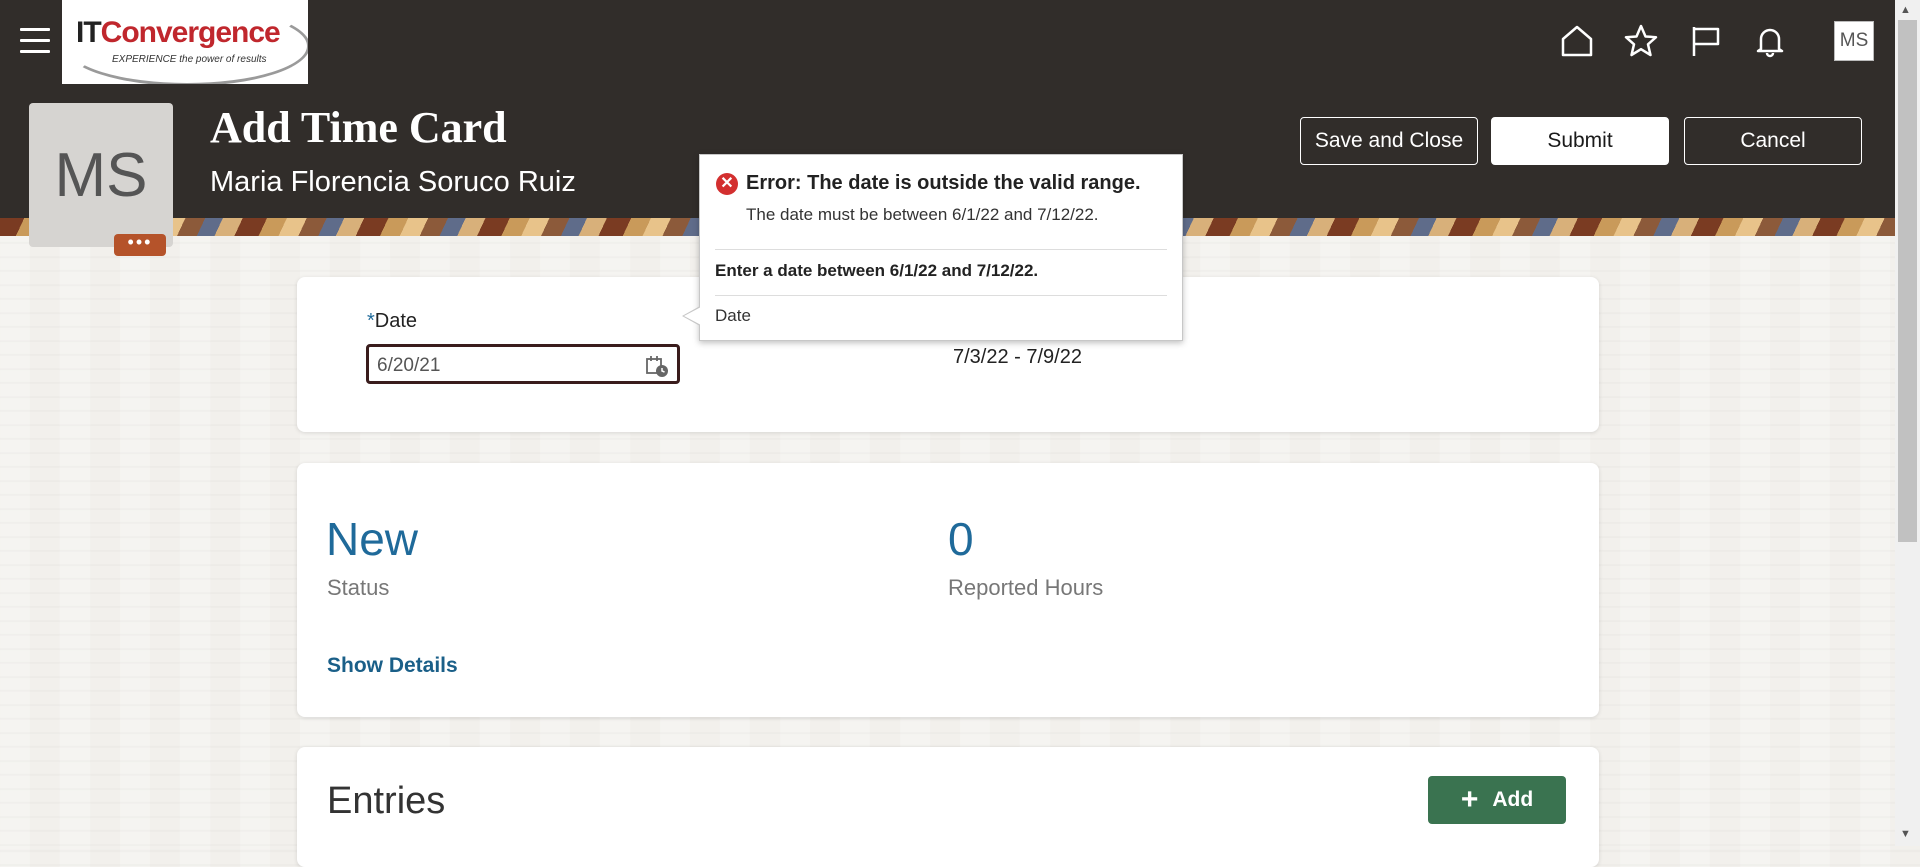 The image size is (1920, 867). Describe the element at coordinates (948, 807) in the screenshot. I see `entries-card` at that location.